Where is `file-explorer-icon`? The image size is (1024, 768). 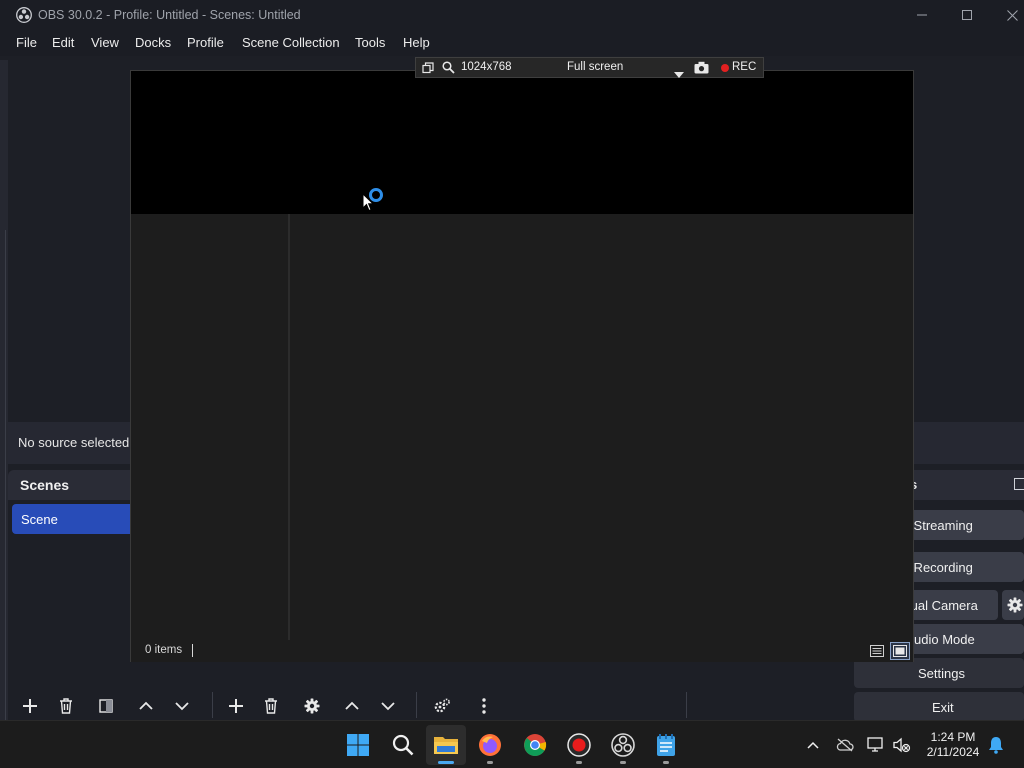
file-explorer-icon is located at coordinates (446, 745).